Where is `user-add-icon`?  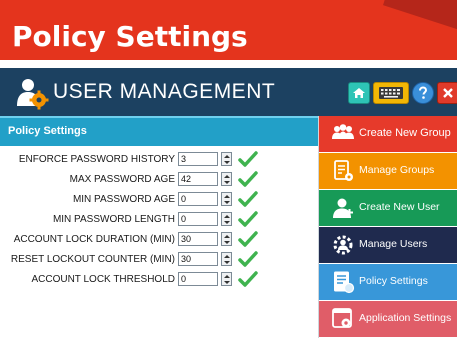
user-add-icon is located at coordinates (343, 208).